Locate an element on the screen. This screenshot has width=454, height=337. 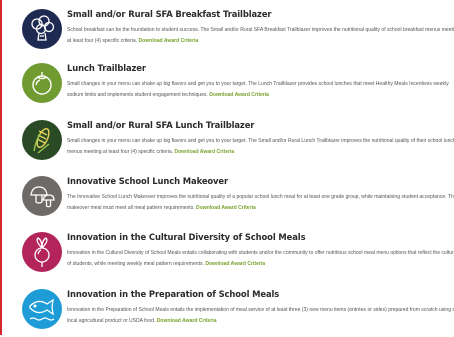
radish-icon is located at coordinates (42, 252).